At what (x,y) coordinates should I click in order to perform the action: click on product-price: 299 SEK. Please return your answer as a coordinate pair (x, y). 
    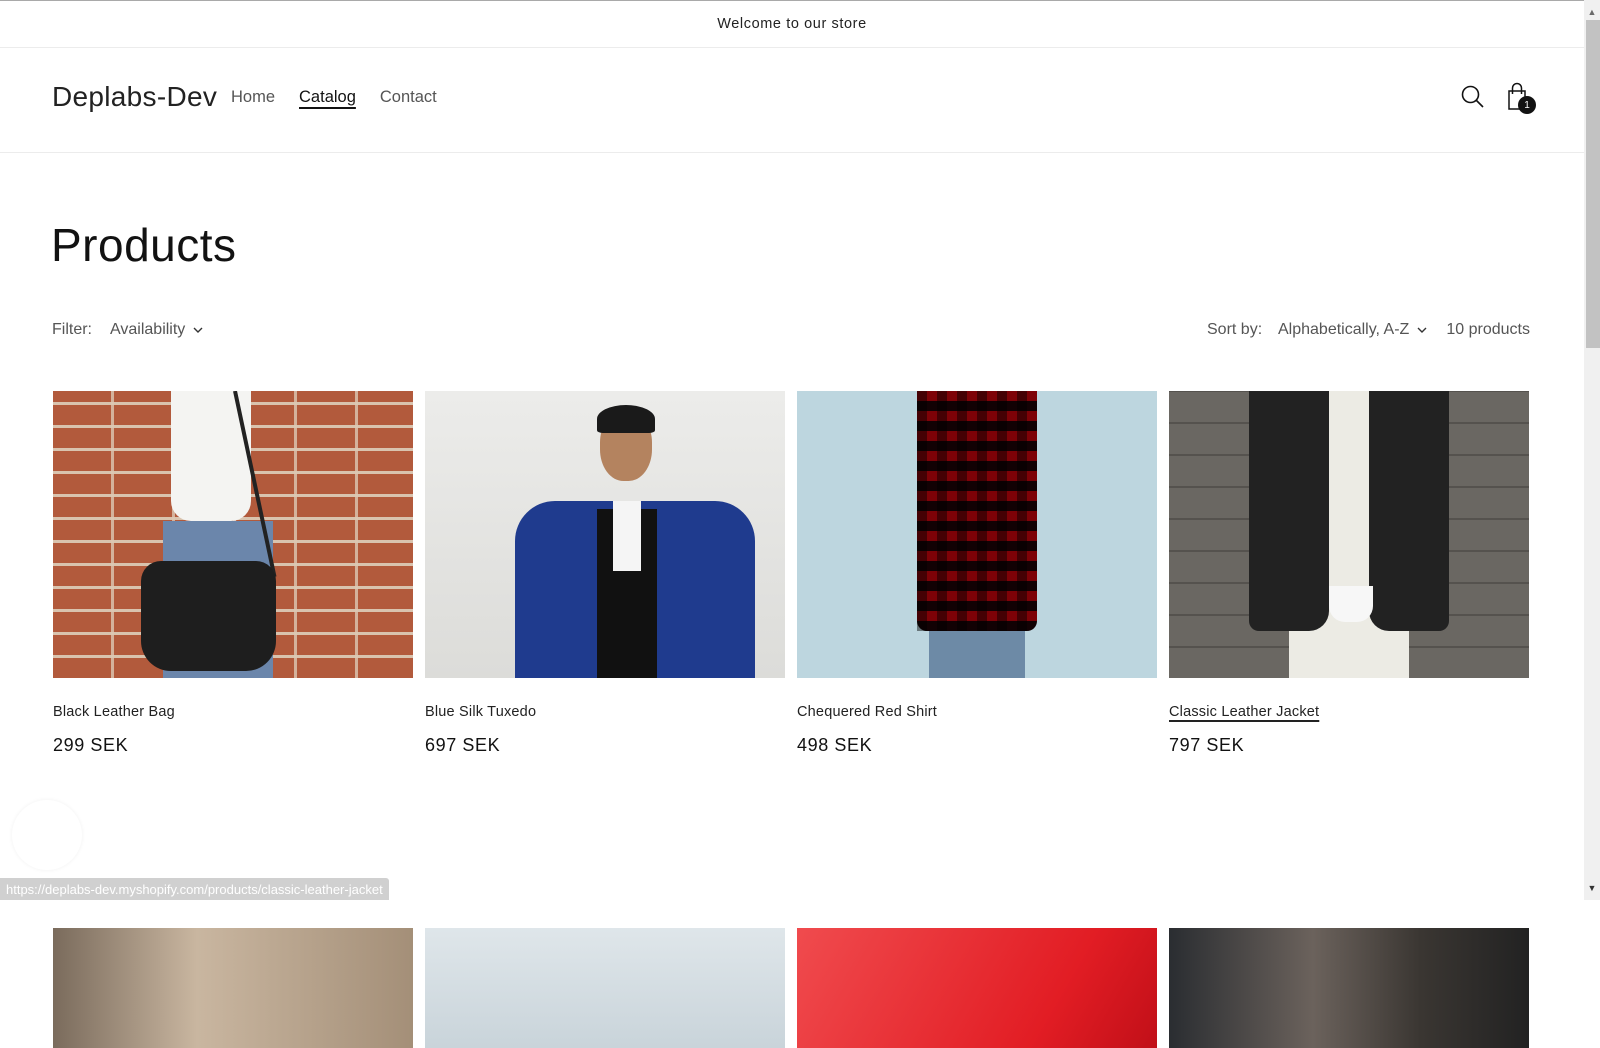
    Looking at the image, I should click on (91, 745).